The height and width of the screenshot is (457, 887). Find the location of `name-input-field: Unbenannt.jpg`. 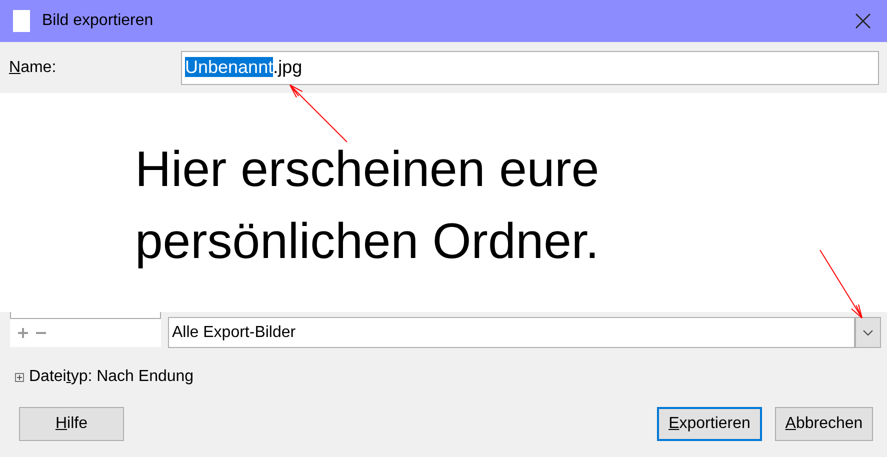

name-input-field: Unbenannt.jpg is located at coordinates (530, 67).